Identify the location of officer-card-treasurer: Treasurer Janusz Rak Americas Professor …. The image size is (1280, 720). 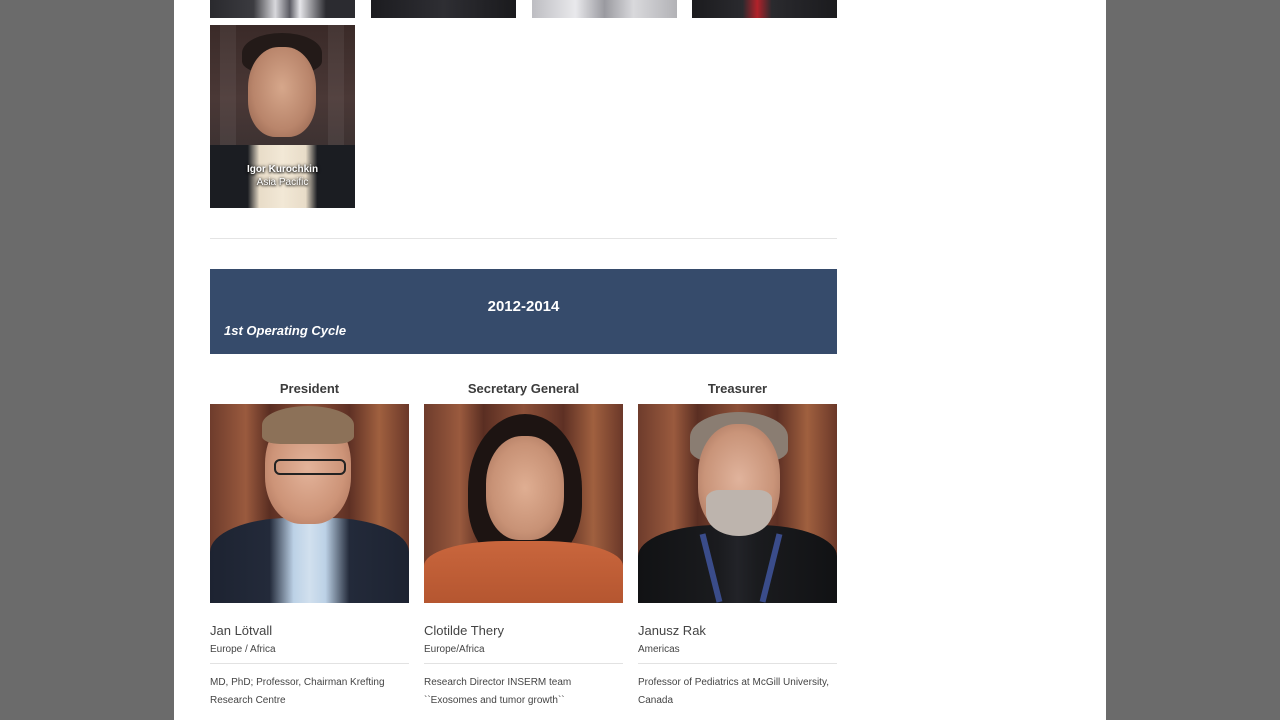
(737, 545).